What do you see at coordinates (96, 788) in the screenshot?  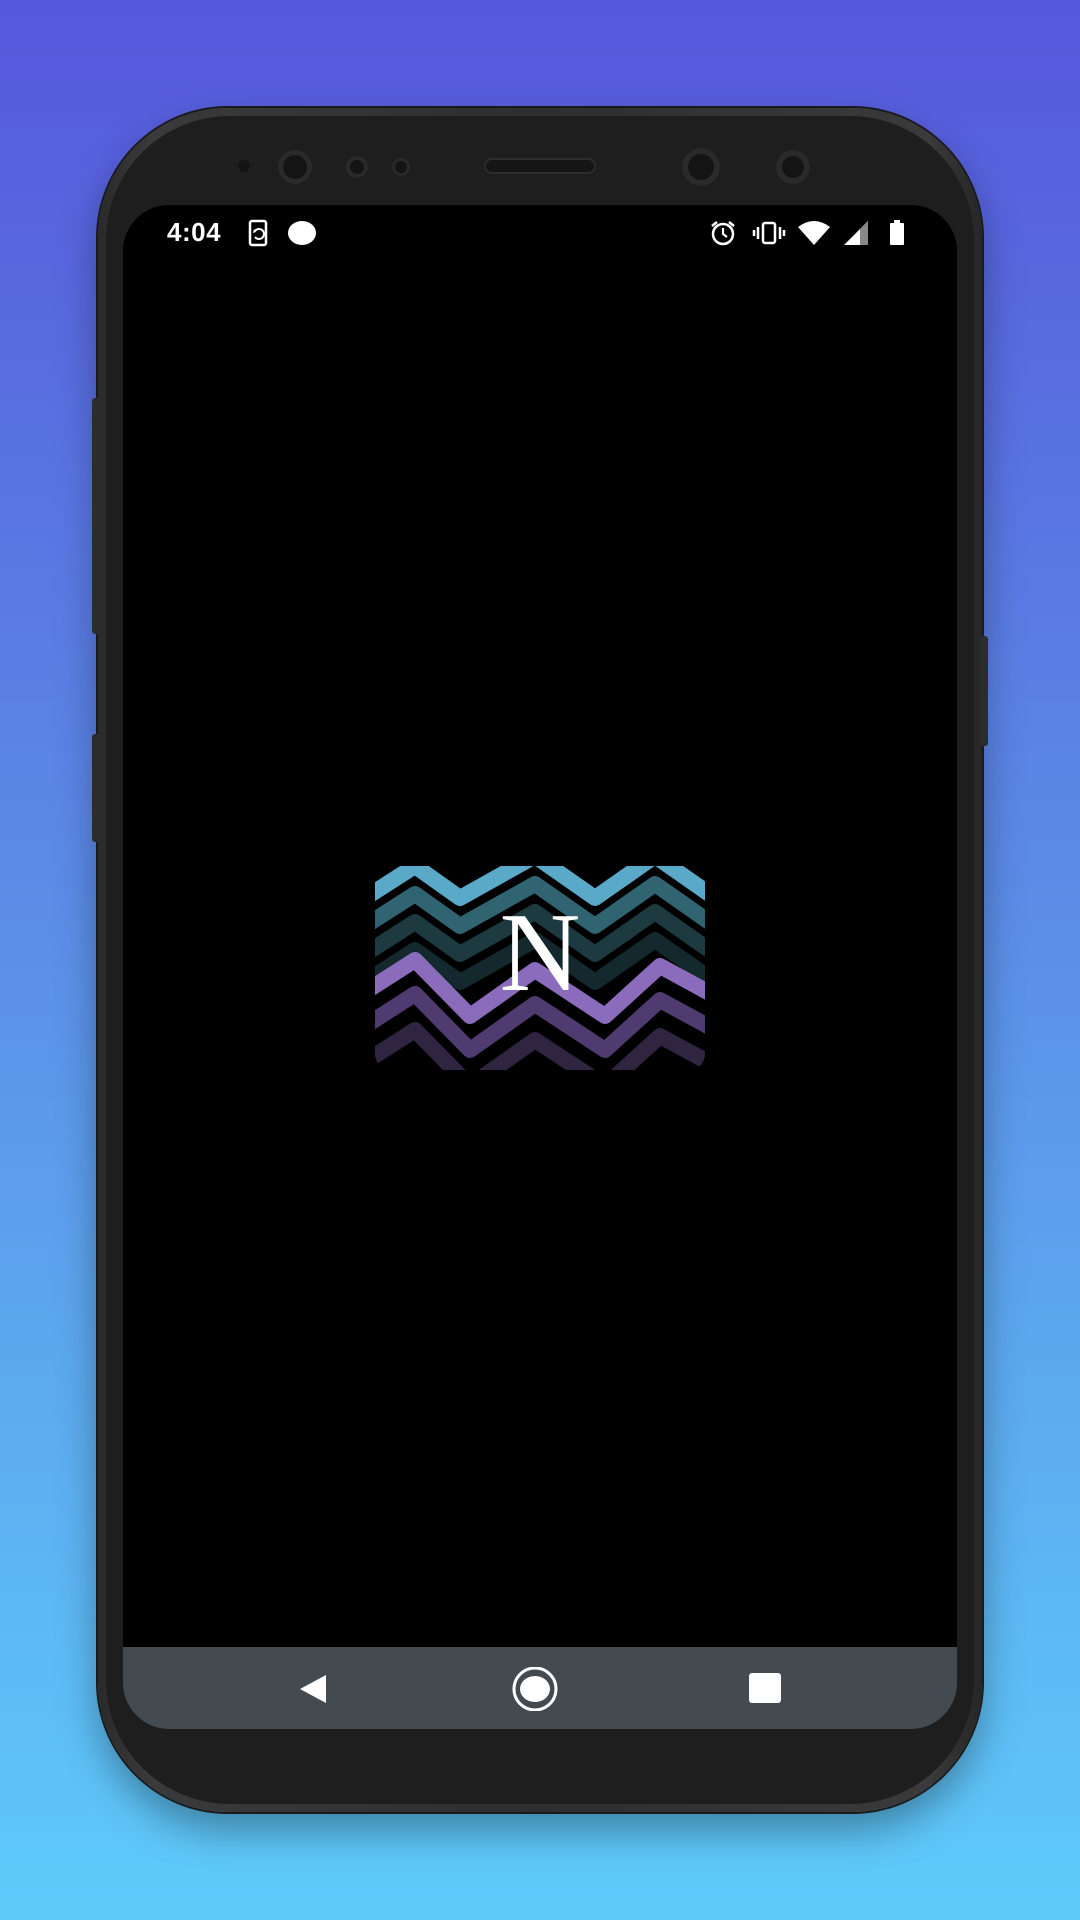 I see `volume-down-button` at bounding box center [96, 788].